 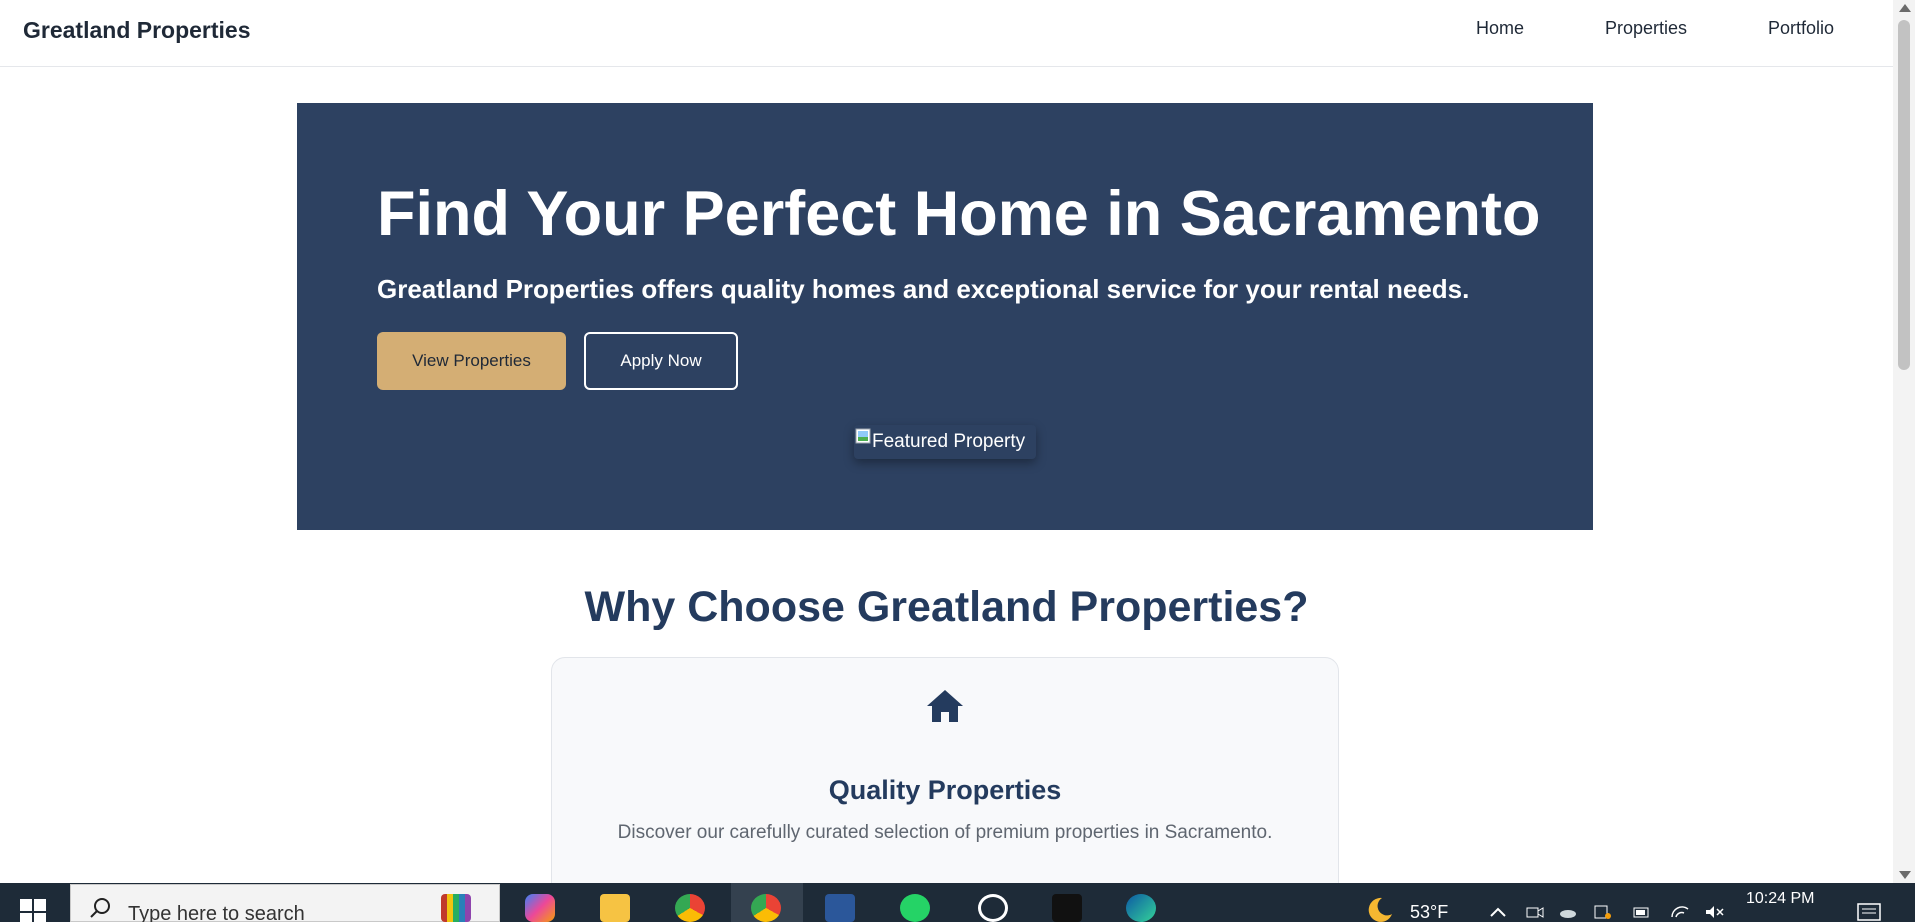 What do you see at coordinates (100, 908) in the screenshot?
I see `search-icon` at bounding box center [100, 908].